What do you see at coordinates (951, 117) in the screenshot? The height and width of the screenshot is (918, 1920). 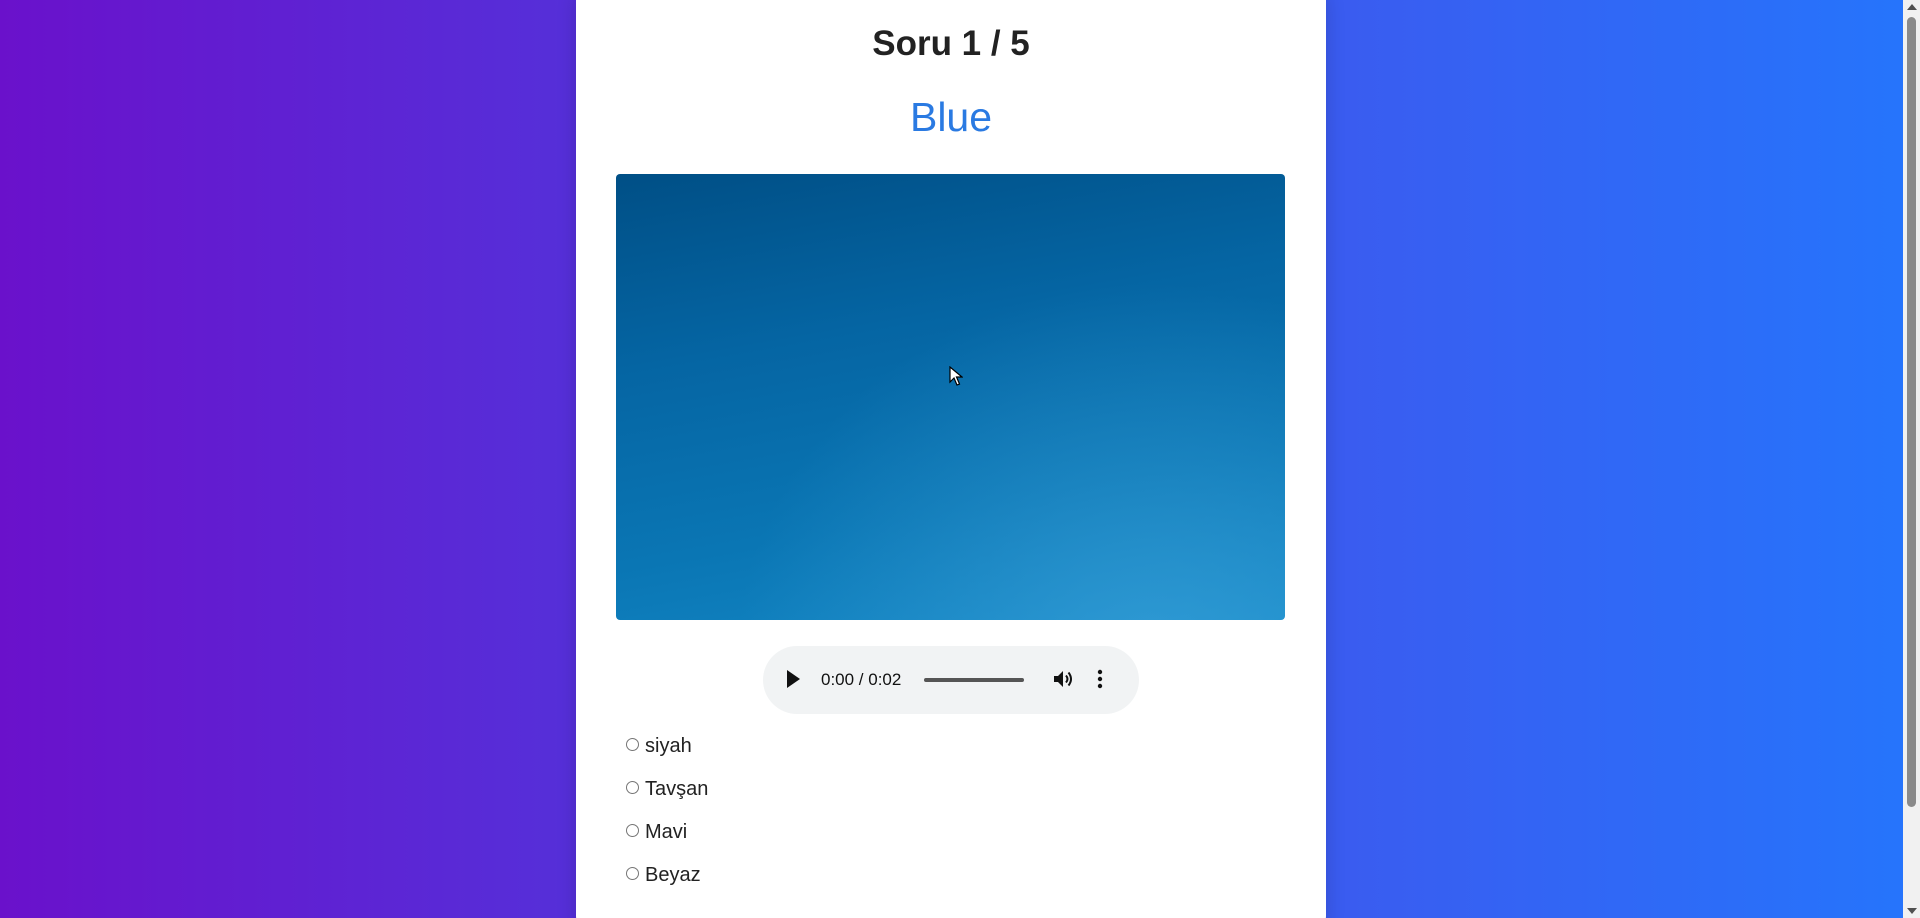 I see `question-word: Blue` at bounding box center [951, 117].